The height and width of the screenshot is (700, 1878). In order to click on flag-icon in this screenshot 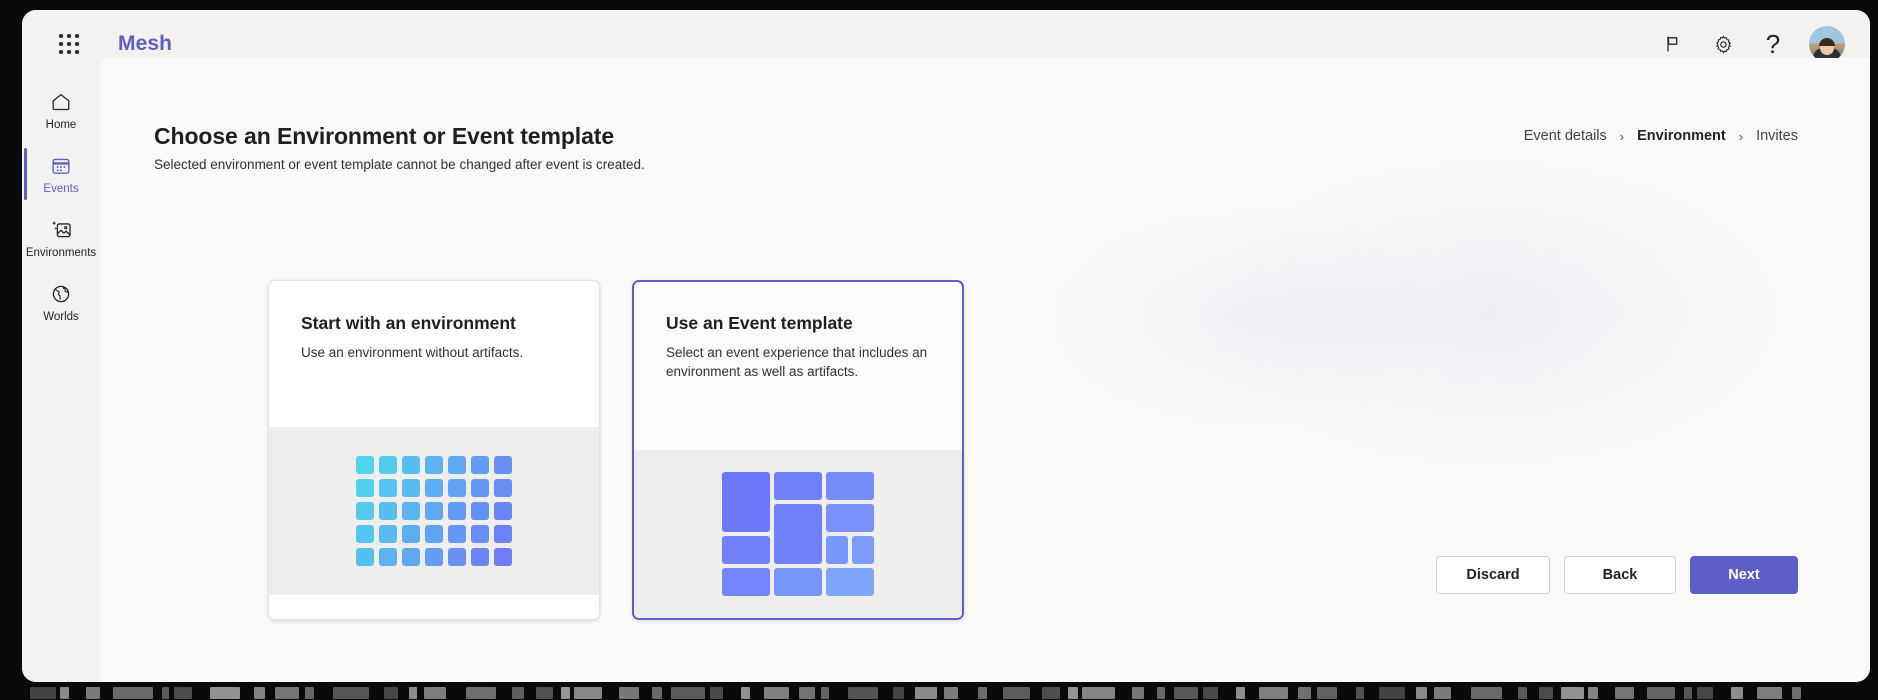, I will do `click(1672, 44)`.